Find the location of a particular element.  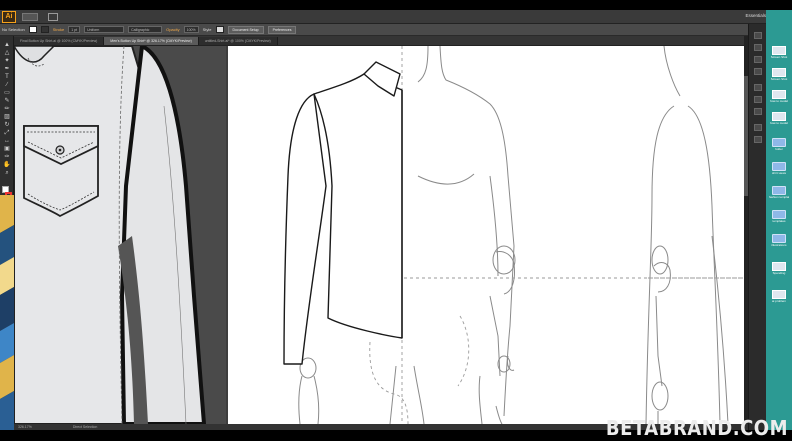

application-bar: Ai Essentials is located at coordinates (396, 17).